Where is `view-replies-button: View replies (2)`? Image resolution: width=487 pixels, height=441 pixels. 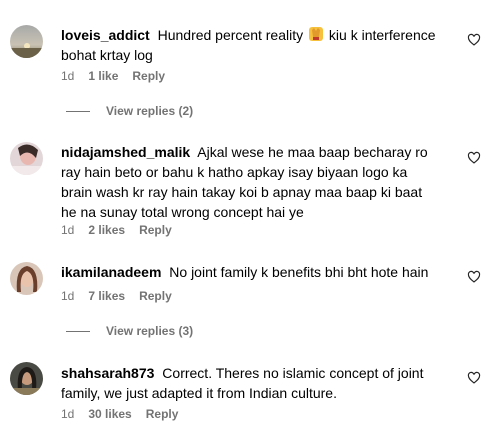
view-replies-button: View replies (2) is located at coordinates (129, 111).